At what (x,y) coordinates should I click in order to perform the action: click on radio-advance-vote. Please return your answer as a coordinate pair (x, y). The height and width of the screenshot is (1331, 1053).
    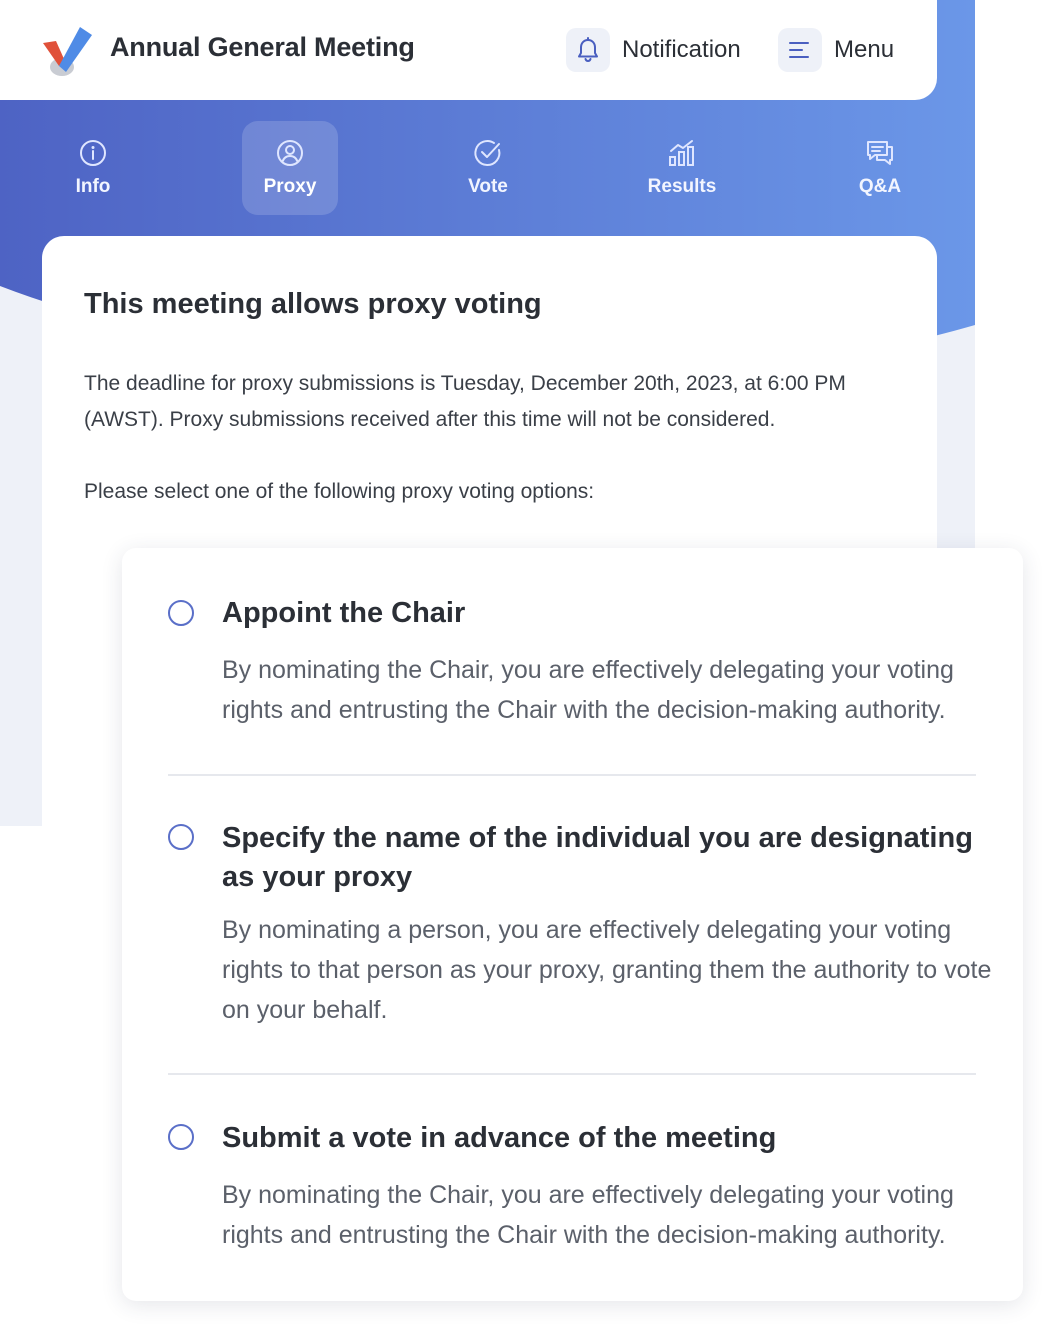
    Looking at the image, I should click on (181, 1137).